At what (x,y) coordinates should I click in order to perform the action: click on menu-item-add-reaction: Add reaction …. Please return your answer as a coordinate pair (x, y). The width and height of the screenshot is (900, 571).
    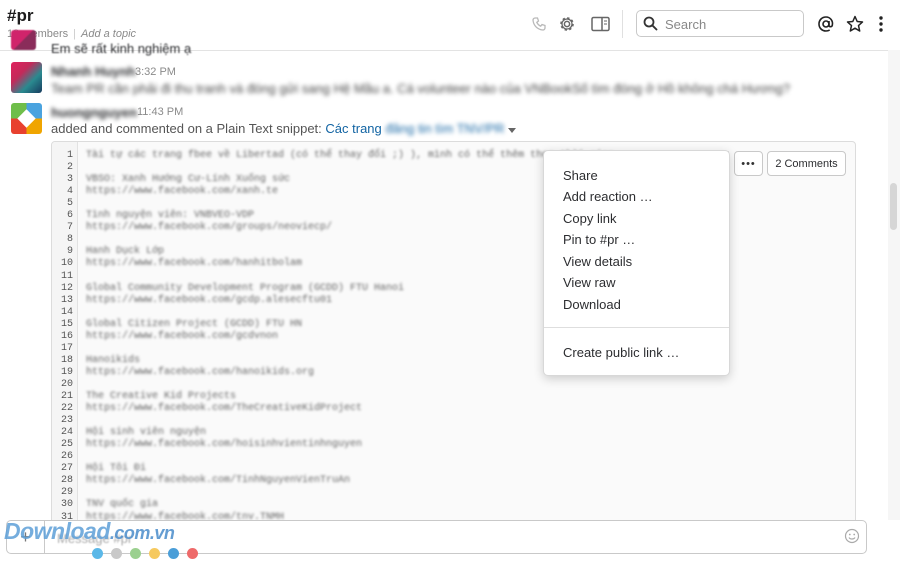
    Looking at the image, I should click on (608, 196).